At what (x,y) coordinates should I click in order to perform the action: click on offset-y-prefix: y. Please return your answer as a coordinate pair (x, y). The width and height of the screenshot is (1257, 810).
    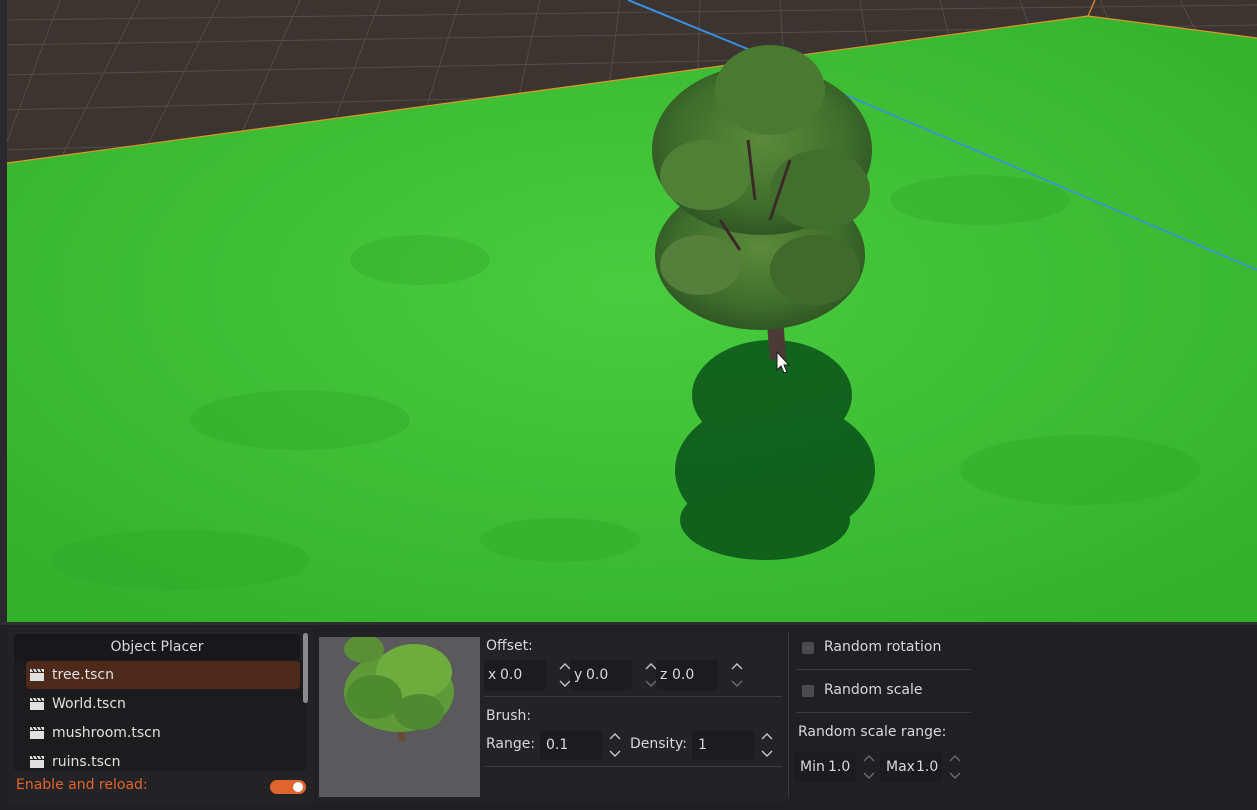
    Looking at the image, I should click on (578, 675).